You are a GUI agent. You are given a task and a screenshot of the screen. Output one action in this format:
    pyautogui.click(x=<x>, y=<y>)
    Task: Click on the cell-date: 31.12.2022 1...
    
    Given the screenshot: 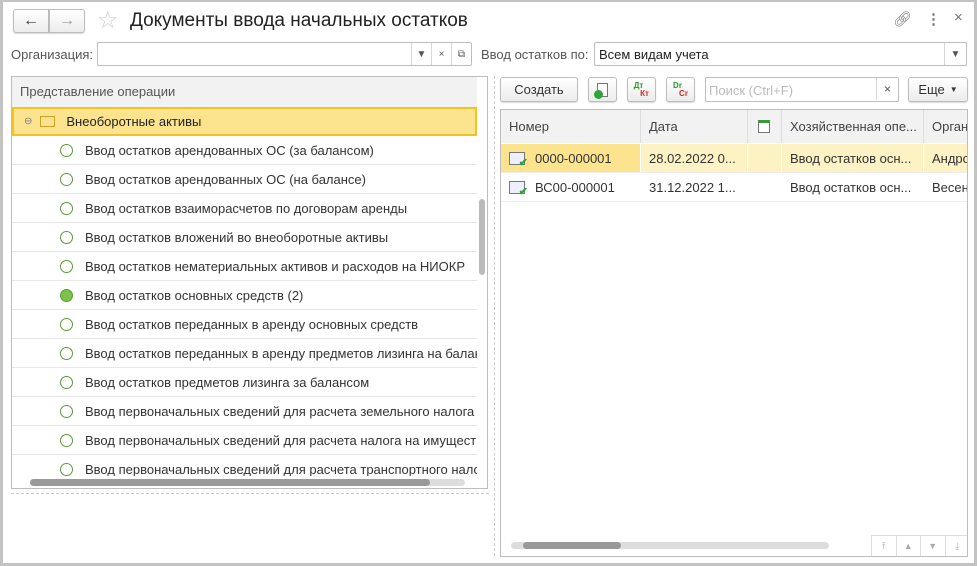 What is the action you would take?
    pyautogui.click(x=694, y=187)
    